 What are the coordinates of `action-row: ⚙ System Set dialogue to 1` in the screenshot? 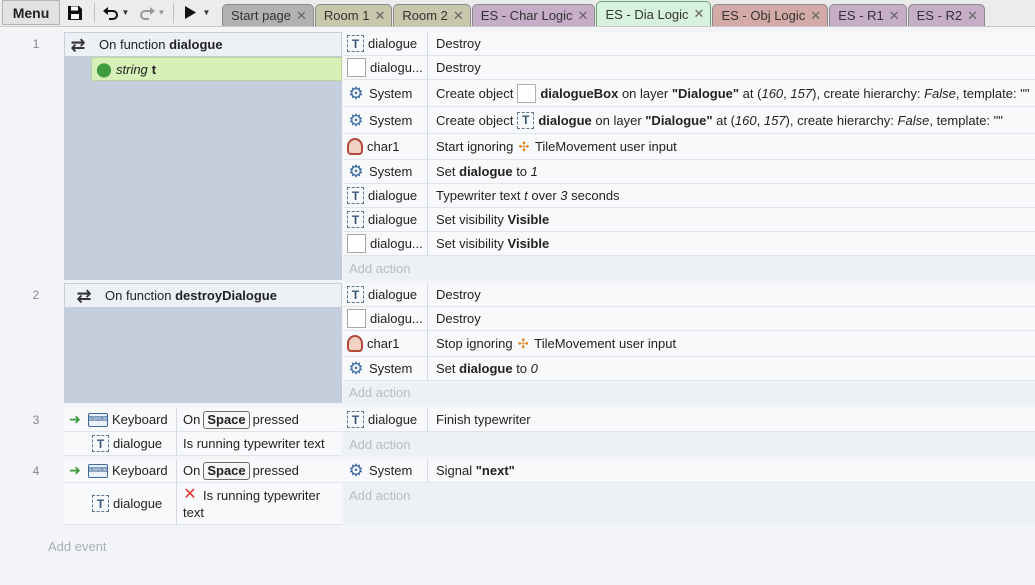 It's located at (689, 172).